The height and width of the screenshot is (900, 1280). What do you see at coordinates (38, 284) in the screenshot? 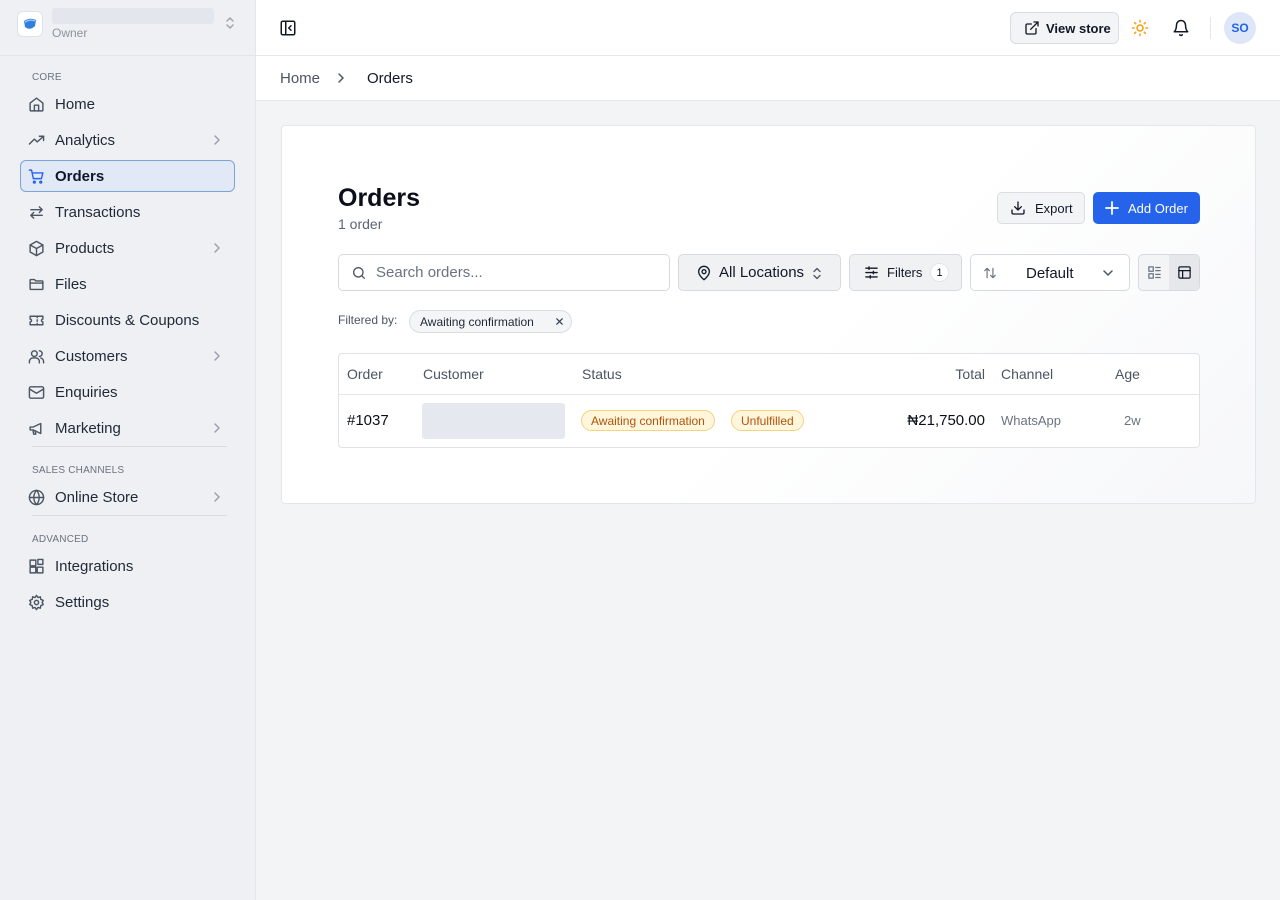
I see `folder-icon` at bounding box center [38, 284].